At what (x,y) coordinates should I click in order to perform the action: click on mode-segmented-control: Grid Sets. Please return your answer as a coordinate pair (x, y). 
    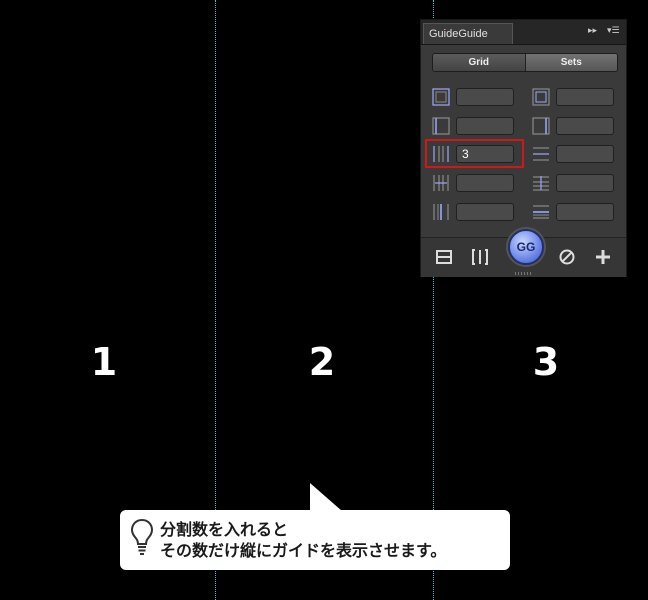
    Looking at the image, I should click on (525, 62).